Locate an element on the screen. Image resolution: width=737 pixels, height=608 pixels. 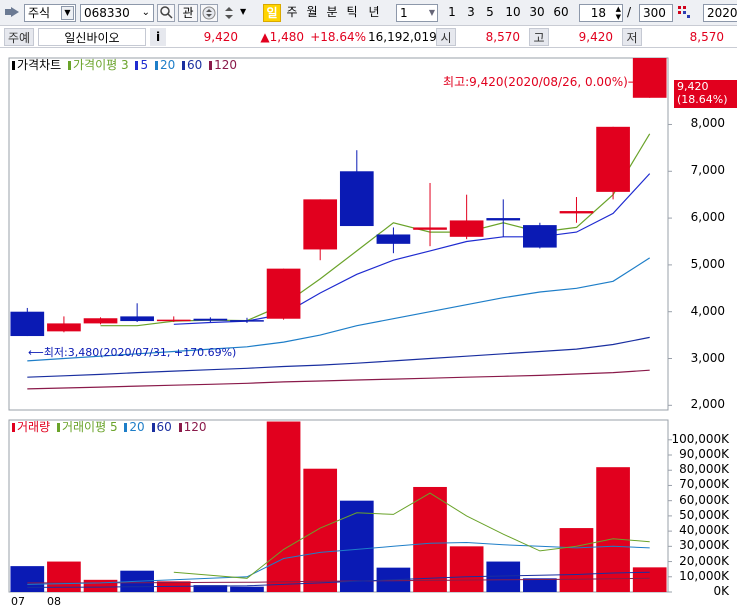
period-day: 일 is located at coordinates (272, 13).